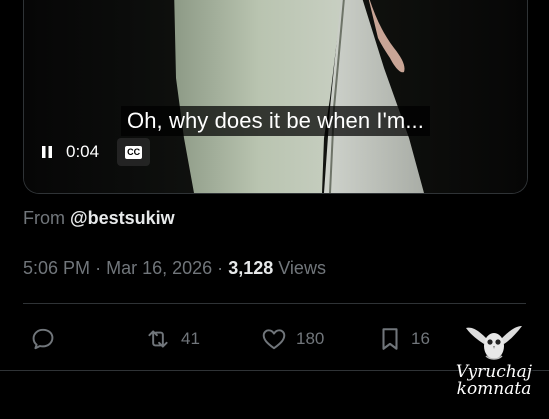 Image resolution: width=549 pixels, height=419 pixels. Describe the element at coordinates (302, 268) in the screenshot. I see `views-label: Views` at that location.